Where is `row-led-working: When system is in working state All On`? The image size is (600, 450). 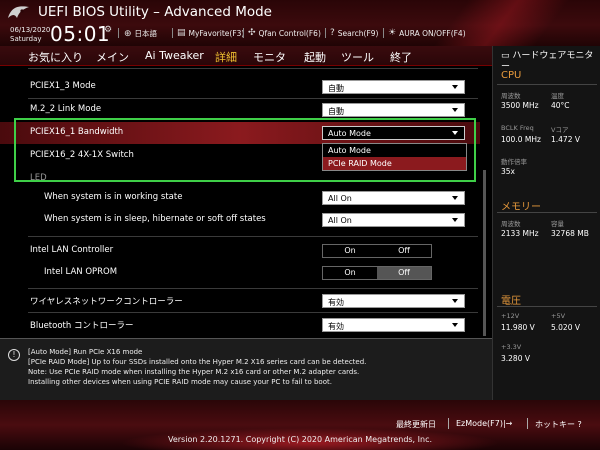 row-led-working: When system is in working state All On is located at coordinates (240, 198).